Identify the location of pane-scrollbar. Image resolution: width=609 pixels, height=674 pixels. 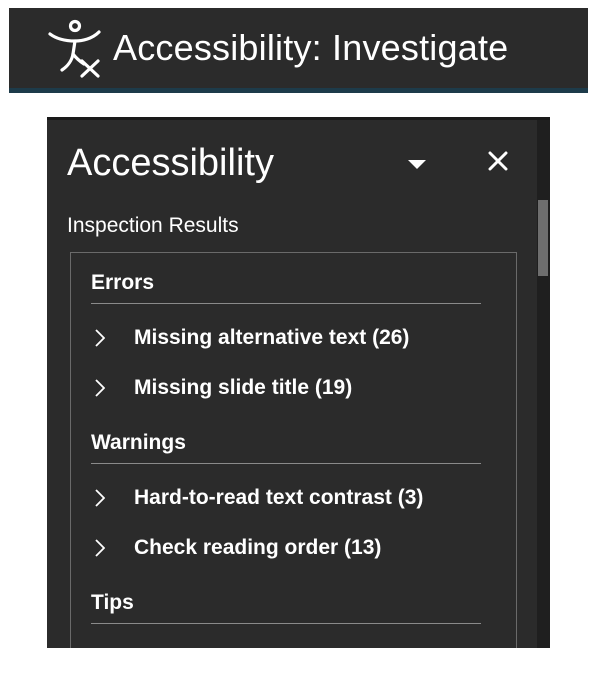
(543, 384).